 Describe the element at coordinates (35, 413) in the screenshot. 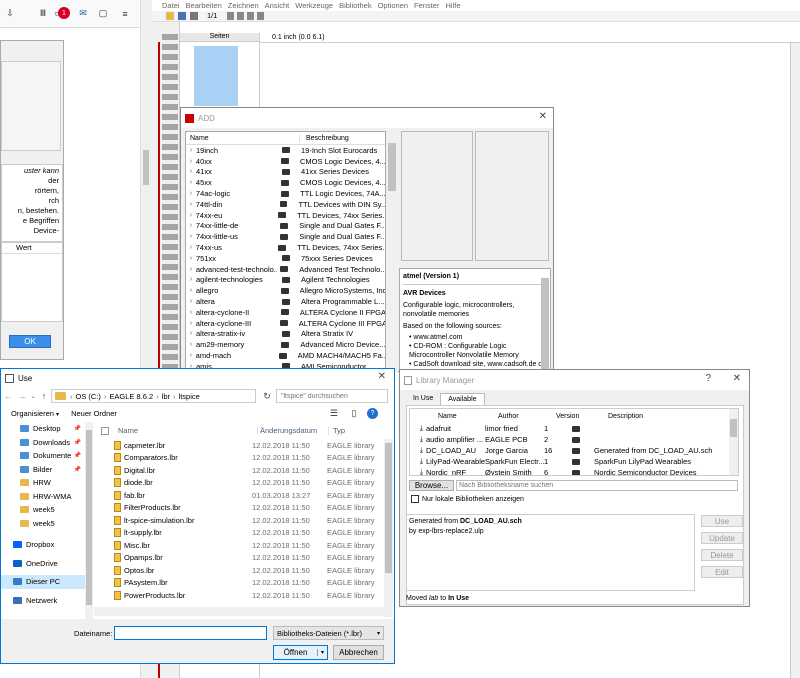

I see `organize-button: Organisieren ▾` at that location.